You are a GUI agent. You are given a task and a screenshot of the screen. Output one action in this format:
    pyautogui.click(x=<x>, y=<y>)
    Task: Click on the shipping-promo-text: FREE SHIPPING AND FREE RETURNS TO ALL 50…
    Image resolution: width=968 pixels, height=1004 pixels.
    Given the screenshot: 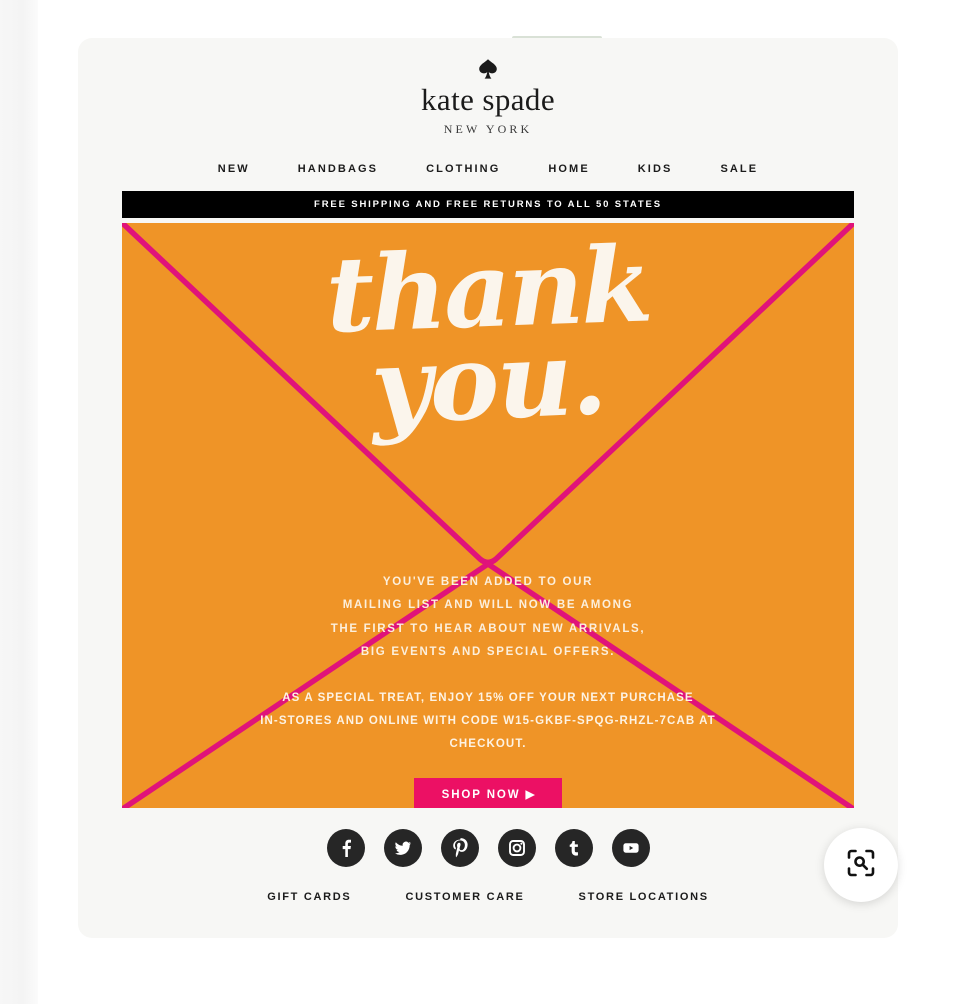 What is the action you would take?
    pyautogui.click(x=488, y=204)
    